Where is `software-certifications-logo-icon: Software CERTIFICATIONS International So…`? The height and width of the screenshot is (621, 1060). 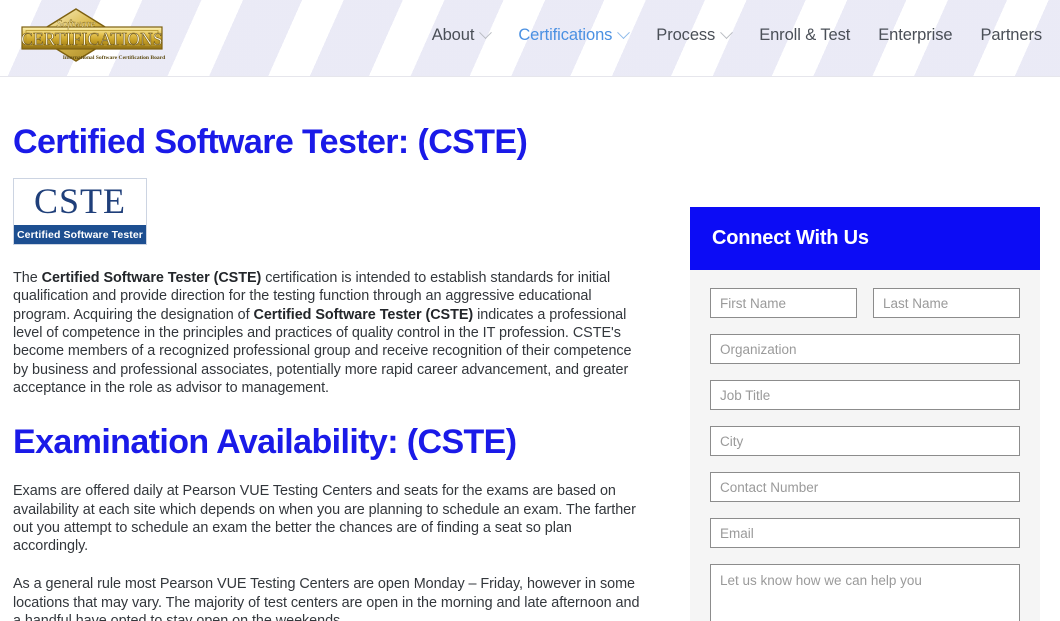
software-certifications-logo-icon: Software CERTIFICATIONS International So… is located at coordinates (93, 35).